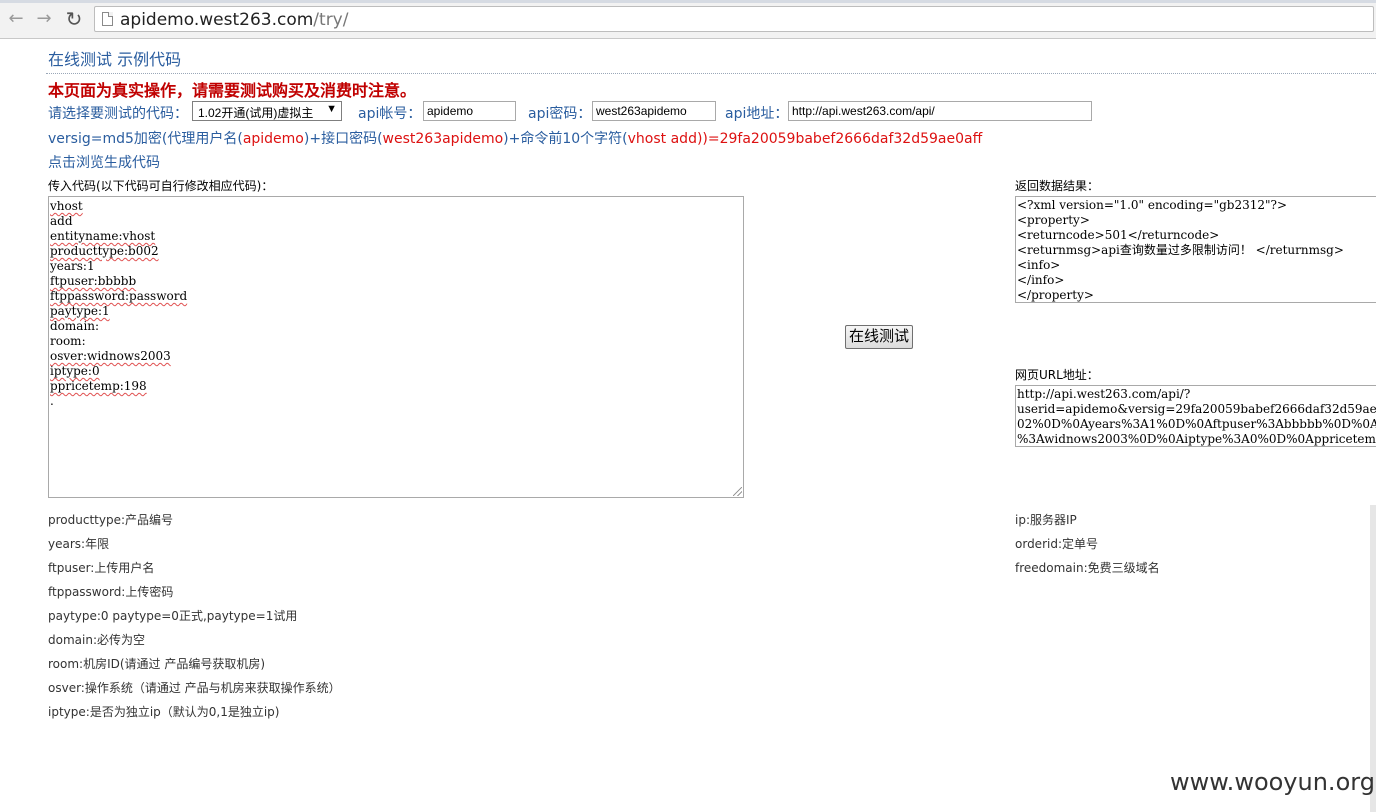  Describe the element at coordinates (124, 568) in the screenshot. I see `param-desc: 上传用户名` at that location.